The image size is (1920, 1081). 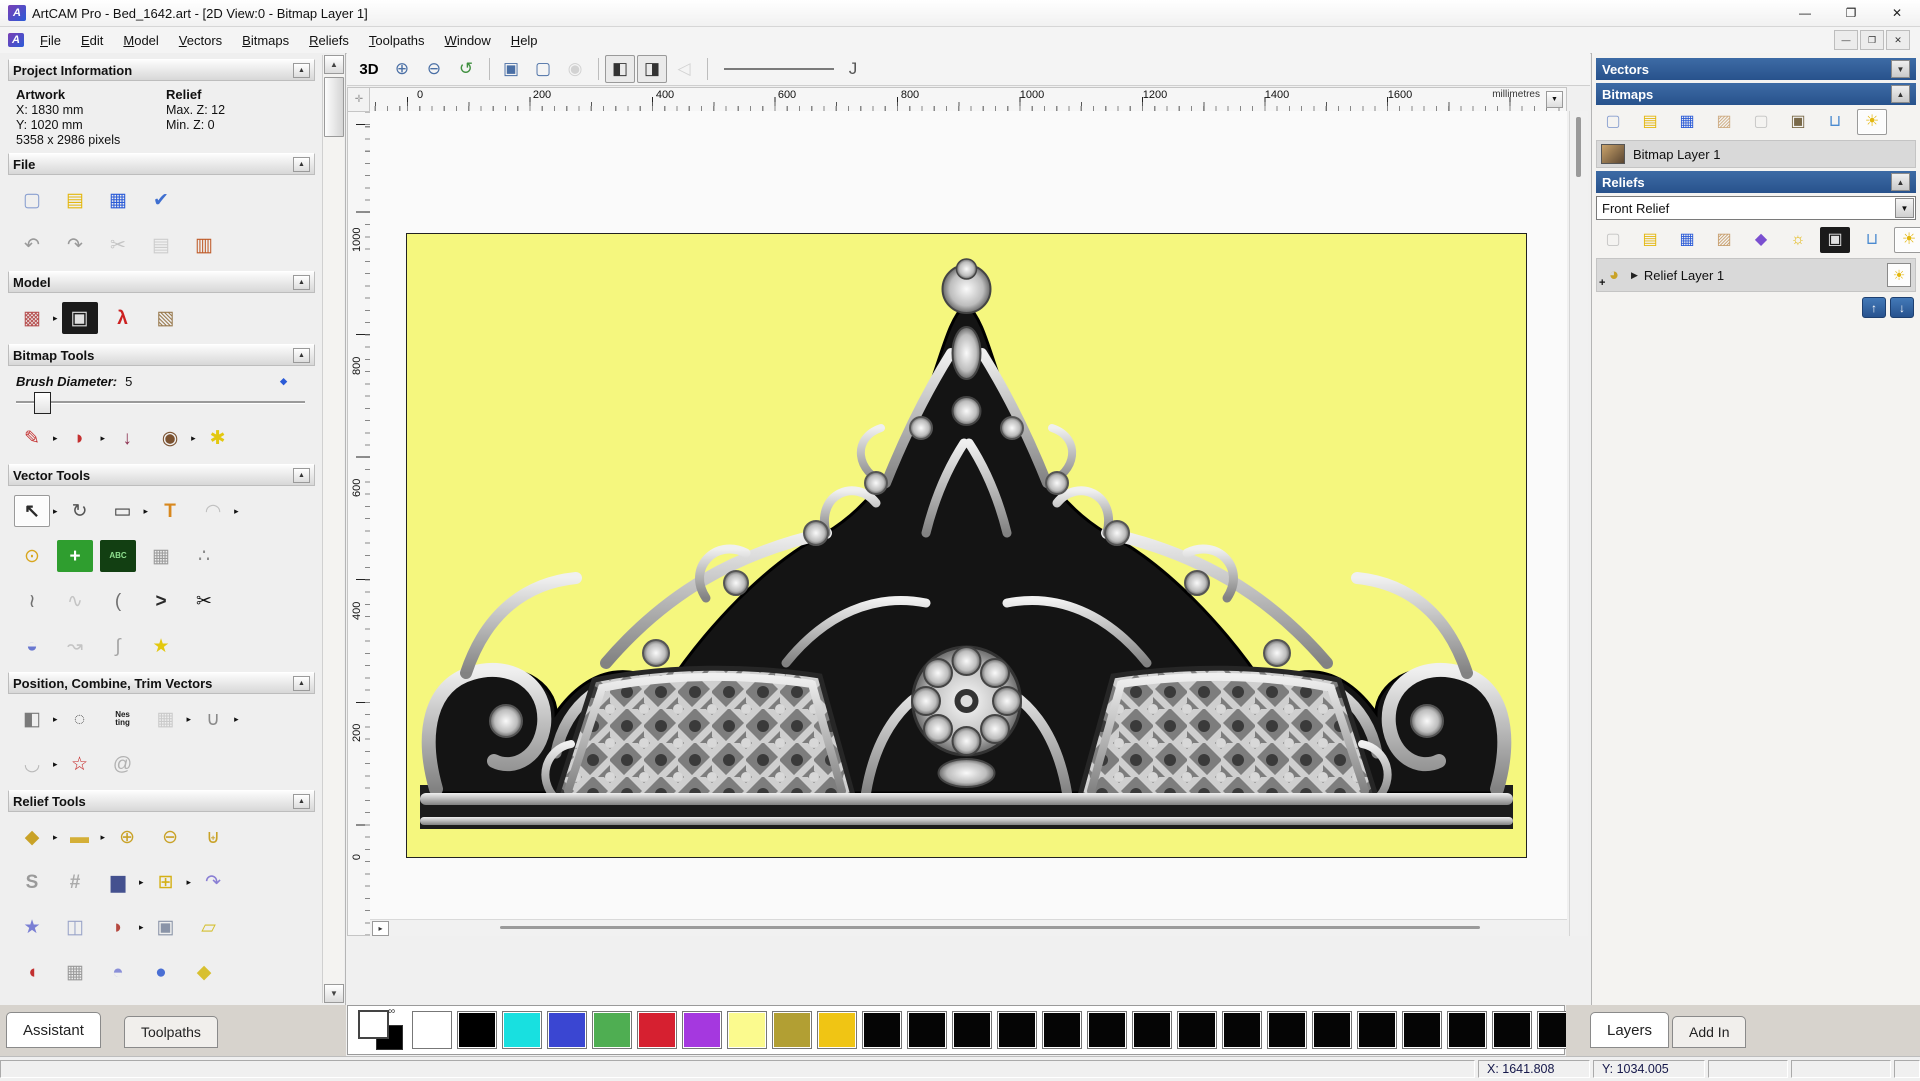 I want to click on primary-color-swatch, so click(x=373, y=1024).